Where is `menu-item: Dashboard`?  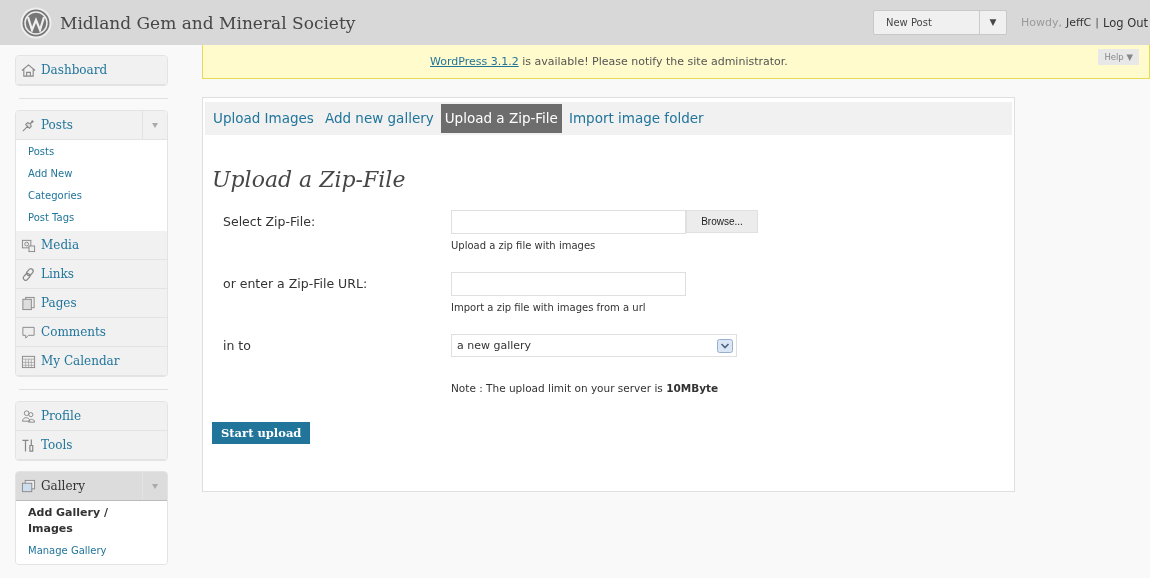 menu-item: Dashboard is located at coordinates (91, 70).